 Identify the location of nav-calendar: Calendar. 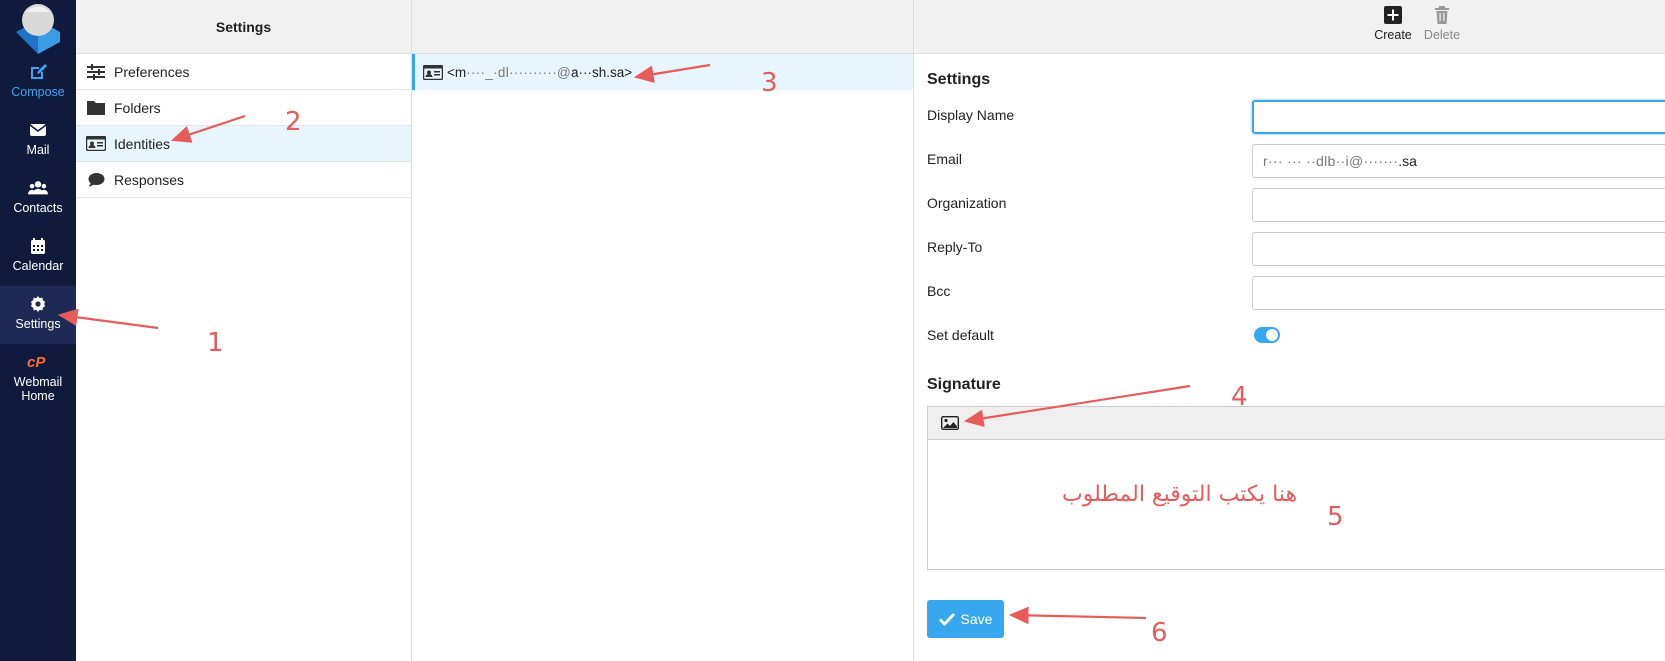
(38, 254).